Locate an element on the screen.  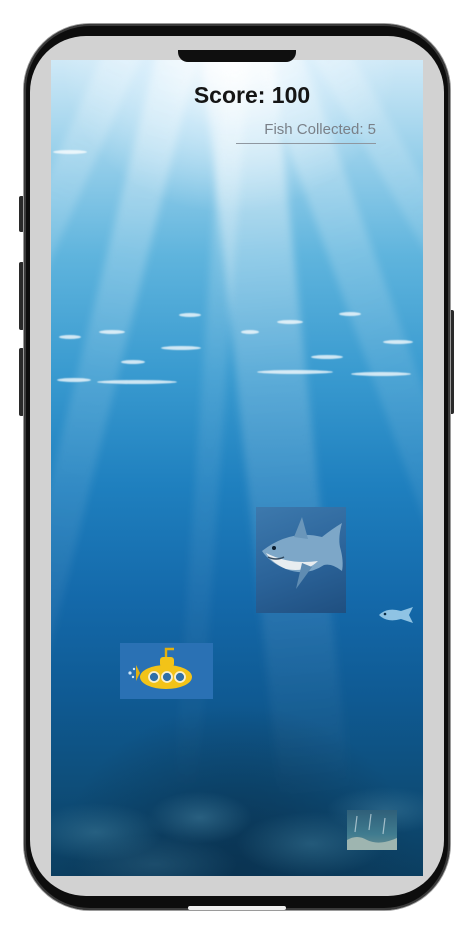
player-submarine is located at coordinates (166, 671).